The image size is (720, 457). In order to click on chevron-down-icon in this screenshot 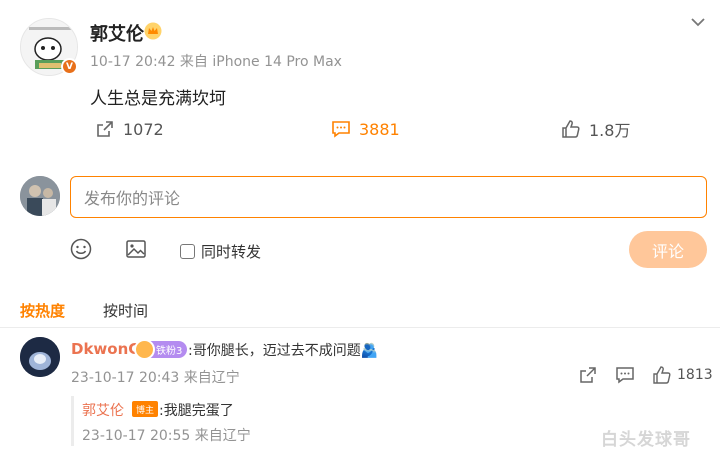, I will do `click(698, 22)`.